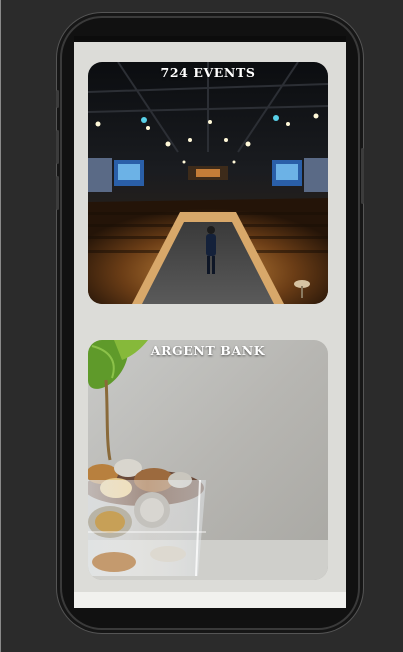  What do you see at coordinates (210, 600) in the screenshot?
I see `screen-bottom-bar` at bounding box center [210, 600].